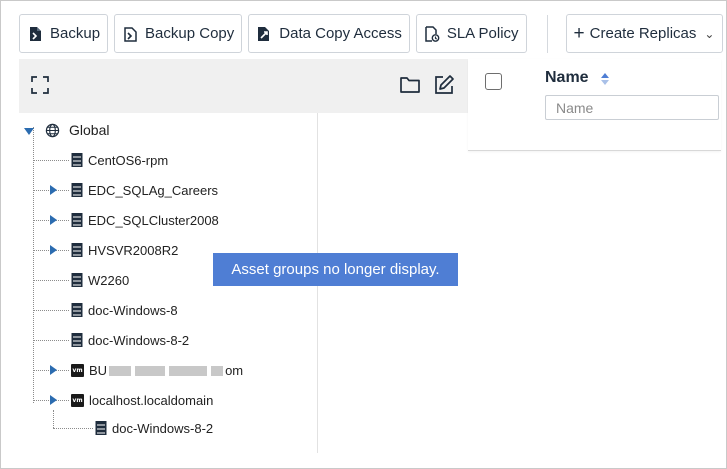 The width and height of the screenshot is (727, 469). What do you see at coordinates (190, 33) in the screenshot?
I see `backup-copy-label: Backup Copy` at bounding box center [190, 33].